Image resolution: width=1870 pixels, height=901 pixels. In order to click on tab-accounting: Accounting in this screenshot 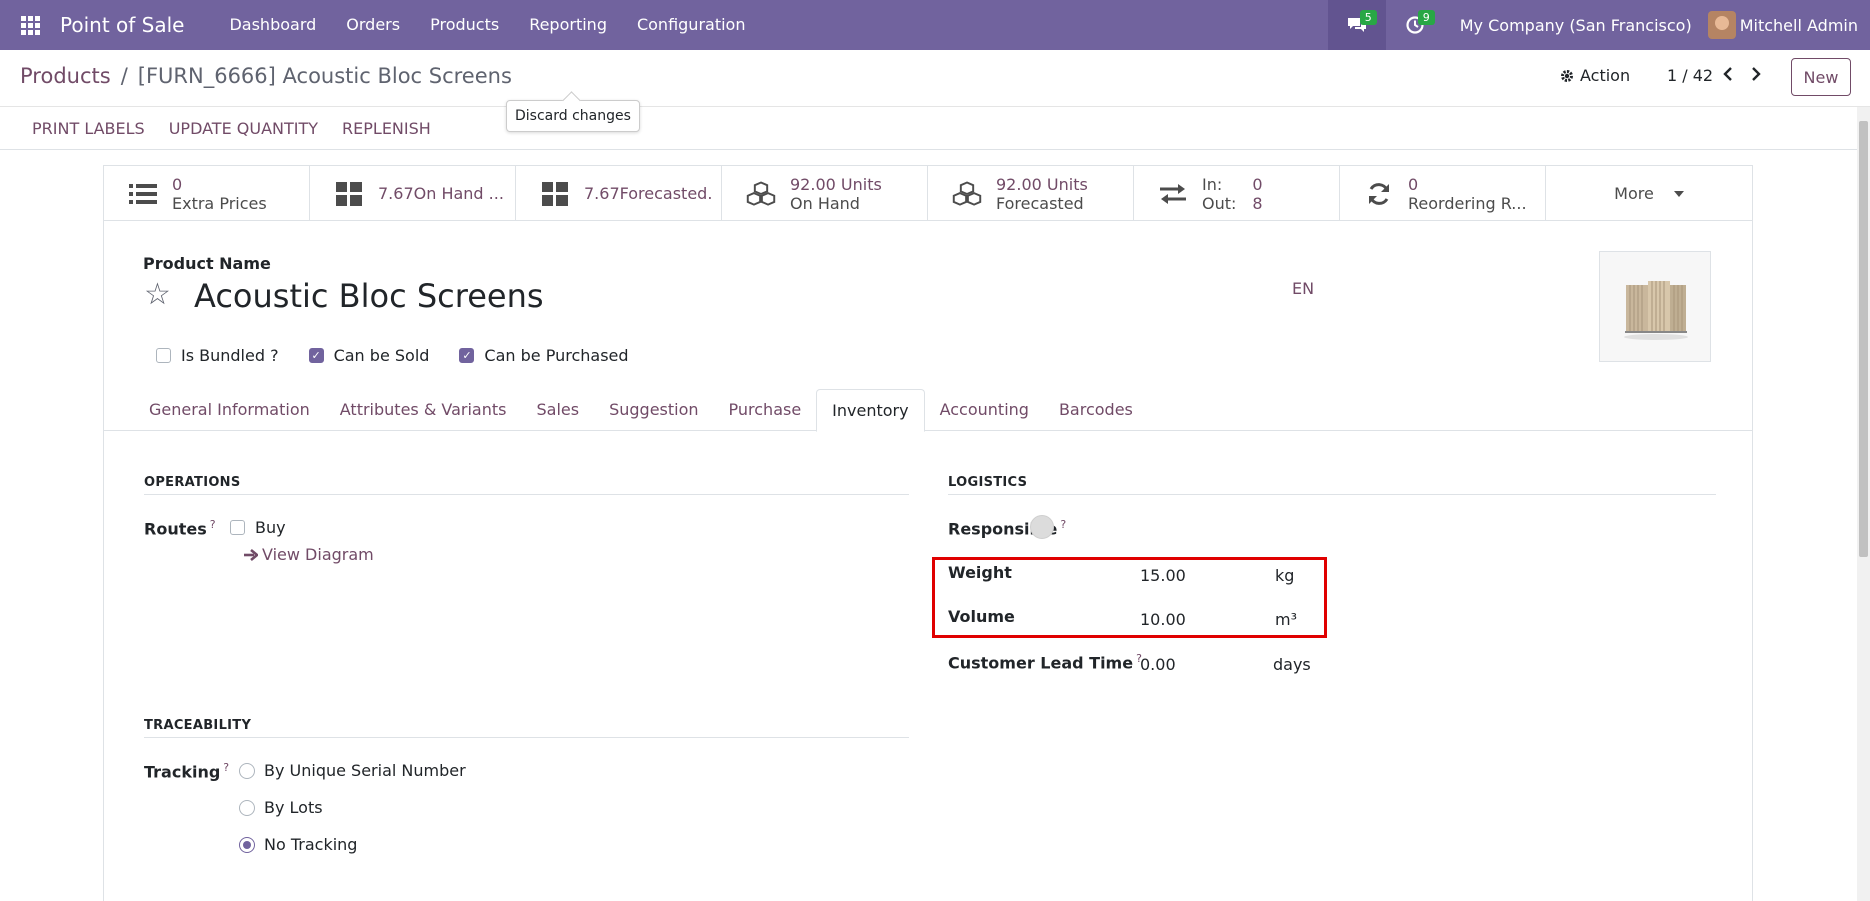, I will do `click(984, 410)`.